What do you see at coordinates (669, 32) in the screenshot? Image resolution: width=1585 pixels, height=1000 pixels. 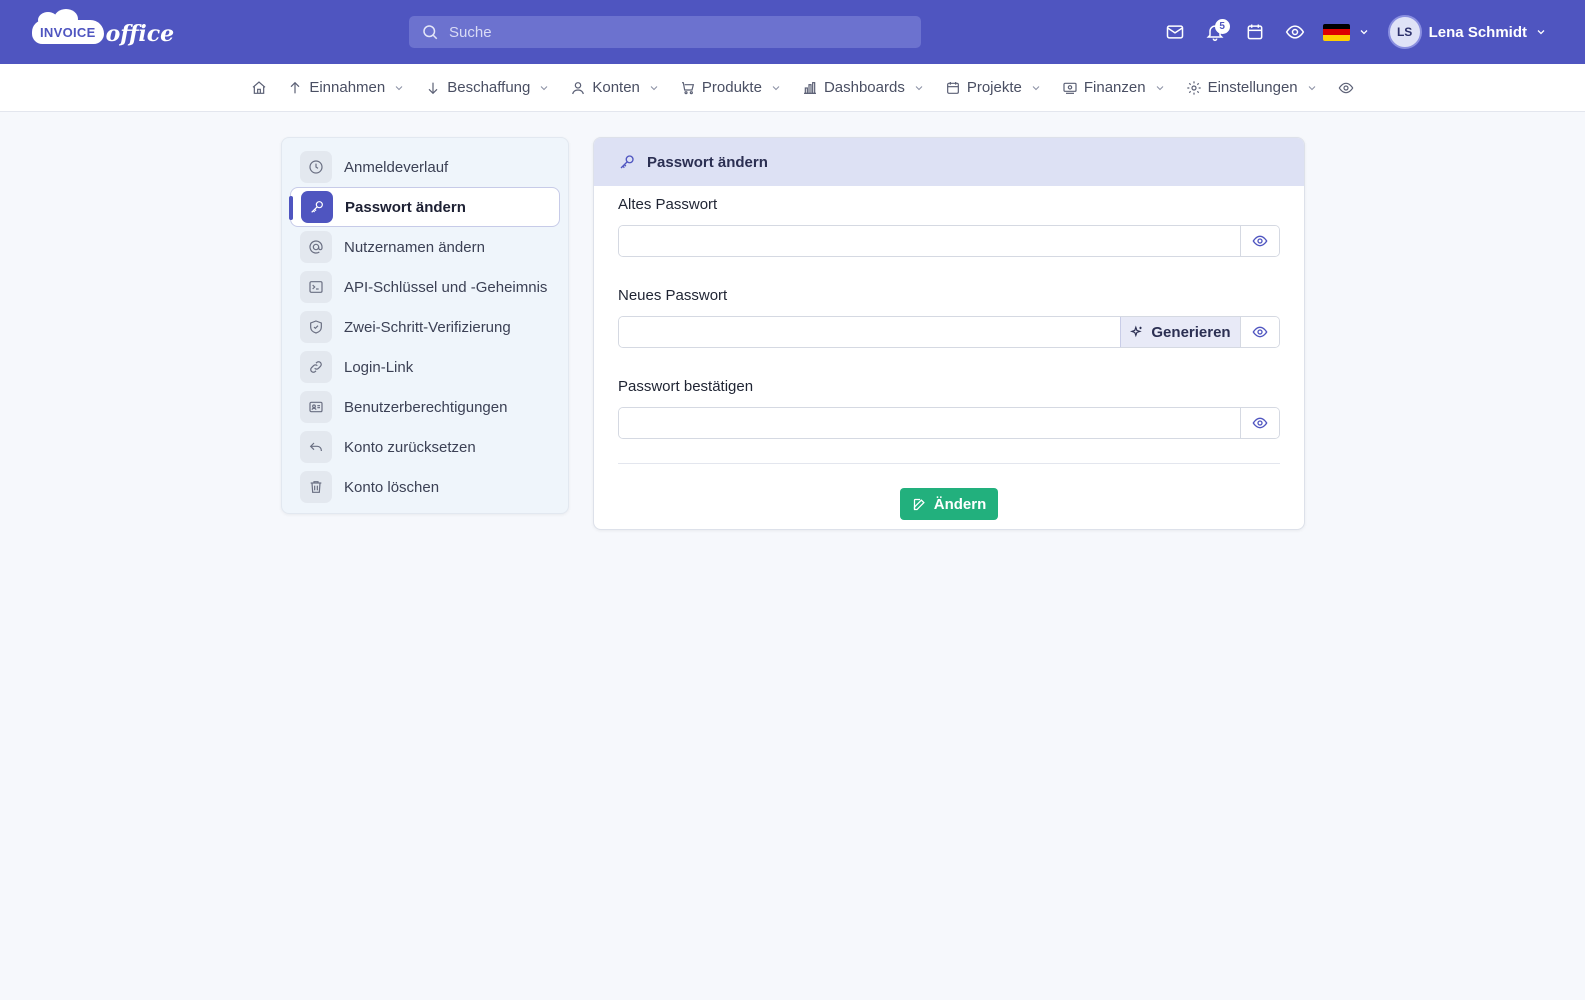 I see `search-input` at bounding box center [669, 32].